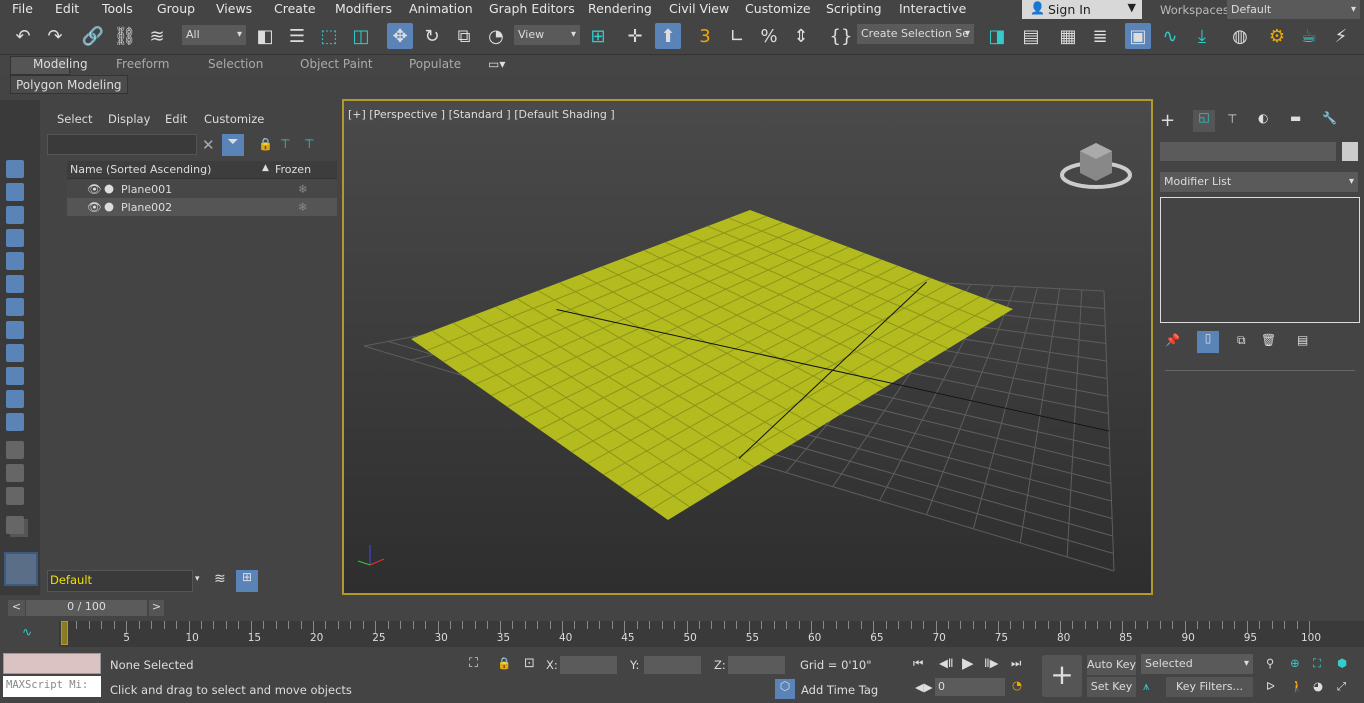 Image resolution: width=1364 pixels, height=703 pixels. I want to click on display-containers-icon, so click(15, 376).